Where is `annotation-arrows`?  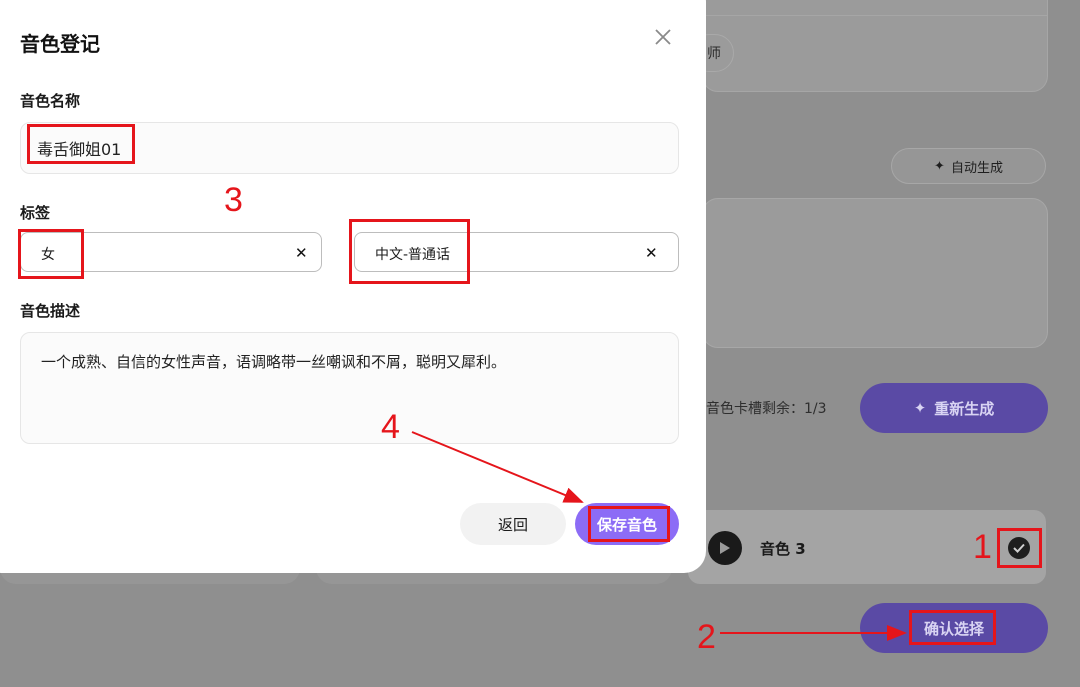 annotation-arrows is located at coordinates (659, 536).